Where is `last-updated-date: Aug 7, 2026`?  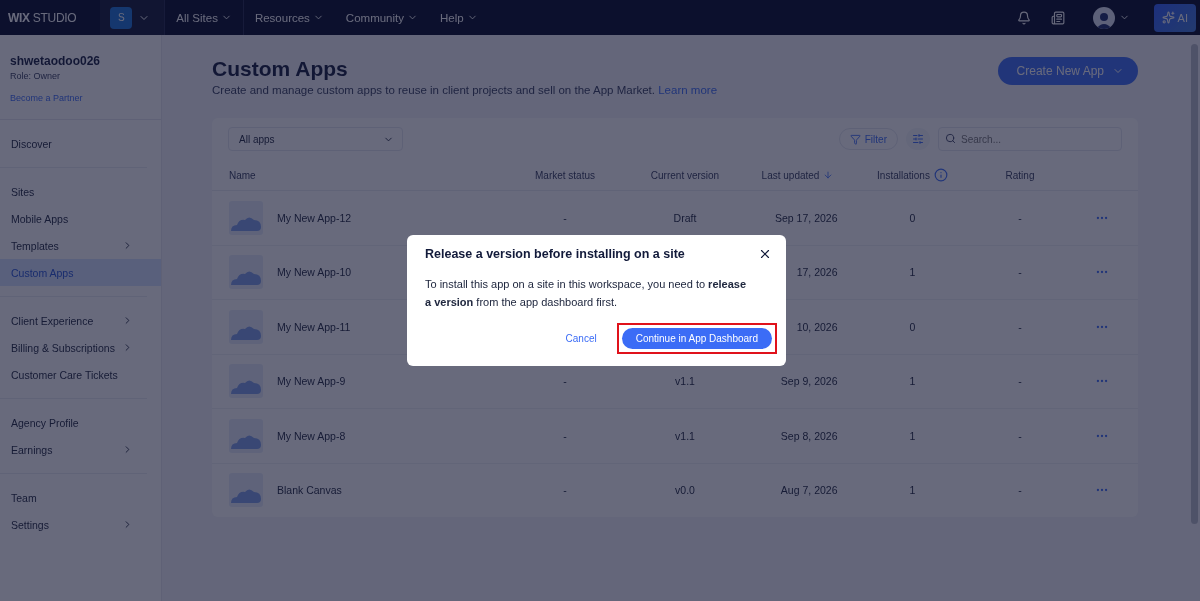
last-updated-date: Aug 7, 2026 is located at coordinates (808, 490).